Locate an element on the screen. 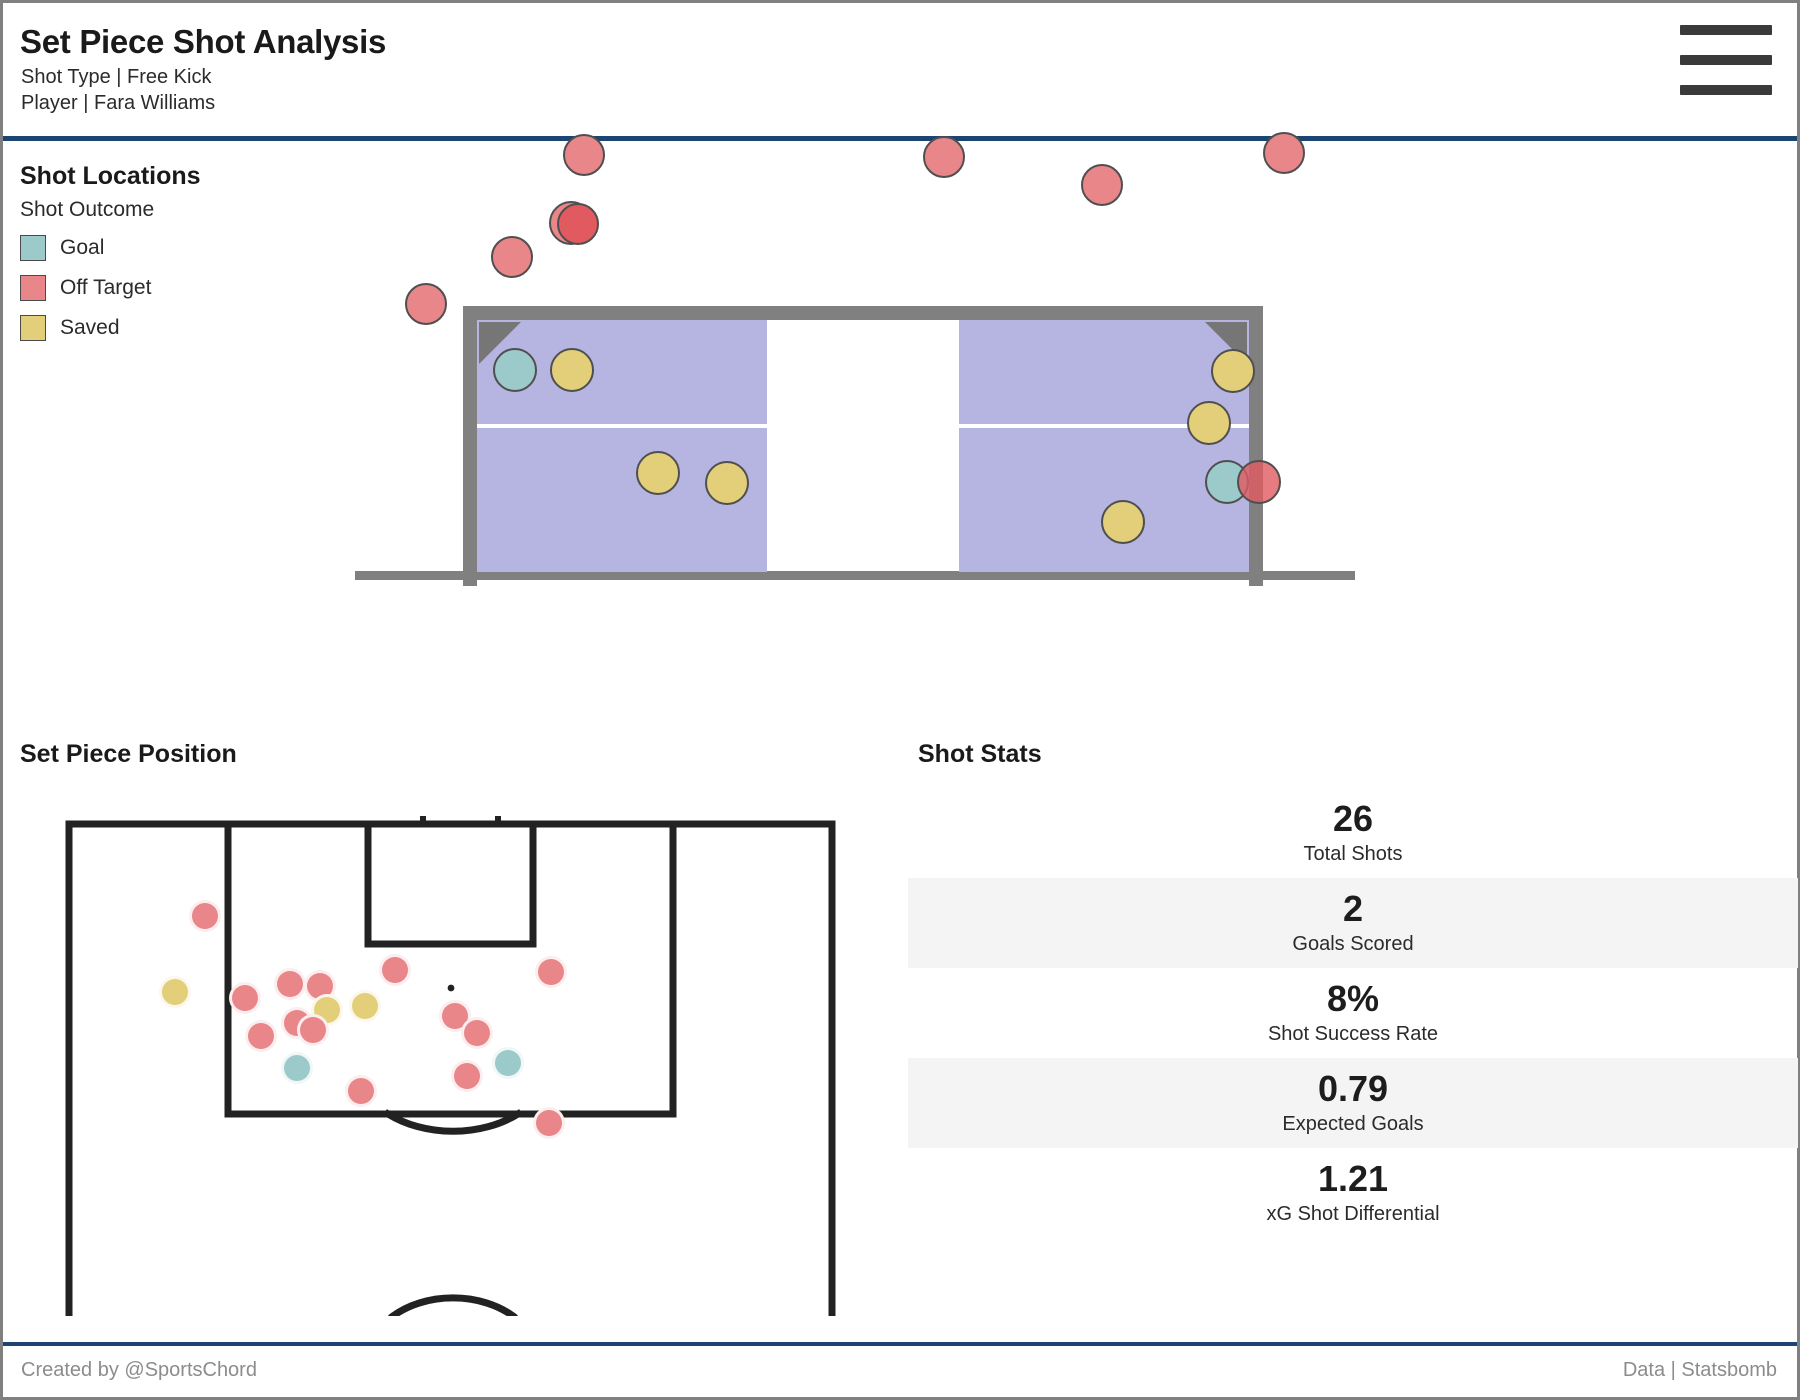 The width and height of the screenshot is (1800, 1400). footer-data-source: Data | Statsbomb is located at coordinates (1699, 1370).